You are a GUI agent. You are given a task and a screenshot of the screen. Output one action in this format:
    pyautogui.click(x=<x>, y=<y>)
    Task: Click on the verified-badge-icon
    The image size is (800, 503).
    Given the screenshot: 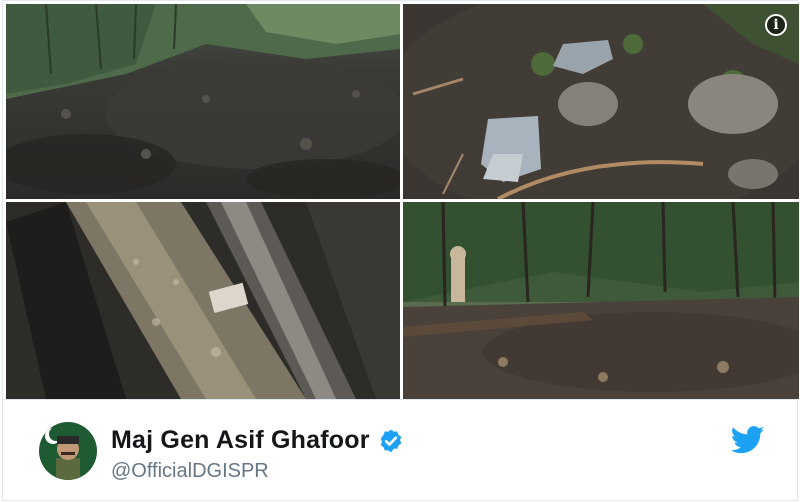 What is the action you would take?
    pyautogui.click(x=390, y=440)
    